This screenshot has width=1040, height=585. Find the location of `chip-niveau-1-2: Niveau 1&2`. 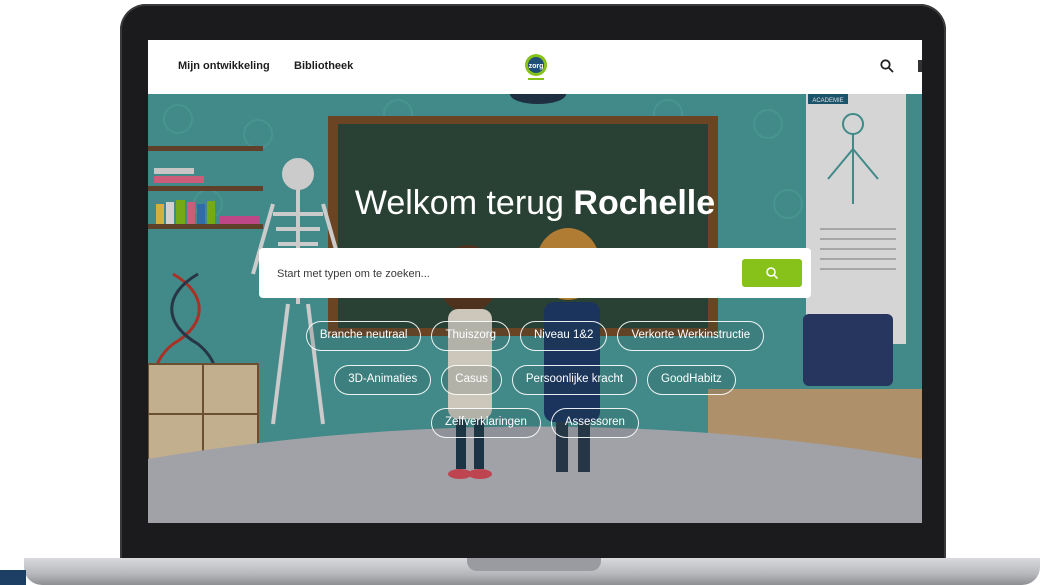

chip-niveau-1-2: Niveau 1&2 is located at coordinates (563, 336).